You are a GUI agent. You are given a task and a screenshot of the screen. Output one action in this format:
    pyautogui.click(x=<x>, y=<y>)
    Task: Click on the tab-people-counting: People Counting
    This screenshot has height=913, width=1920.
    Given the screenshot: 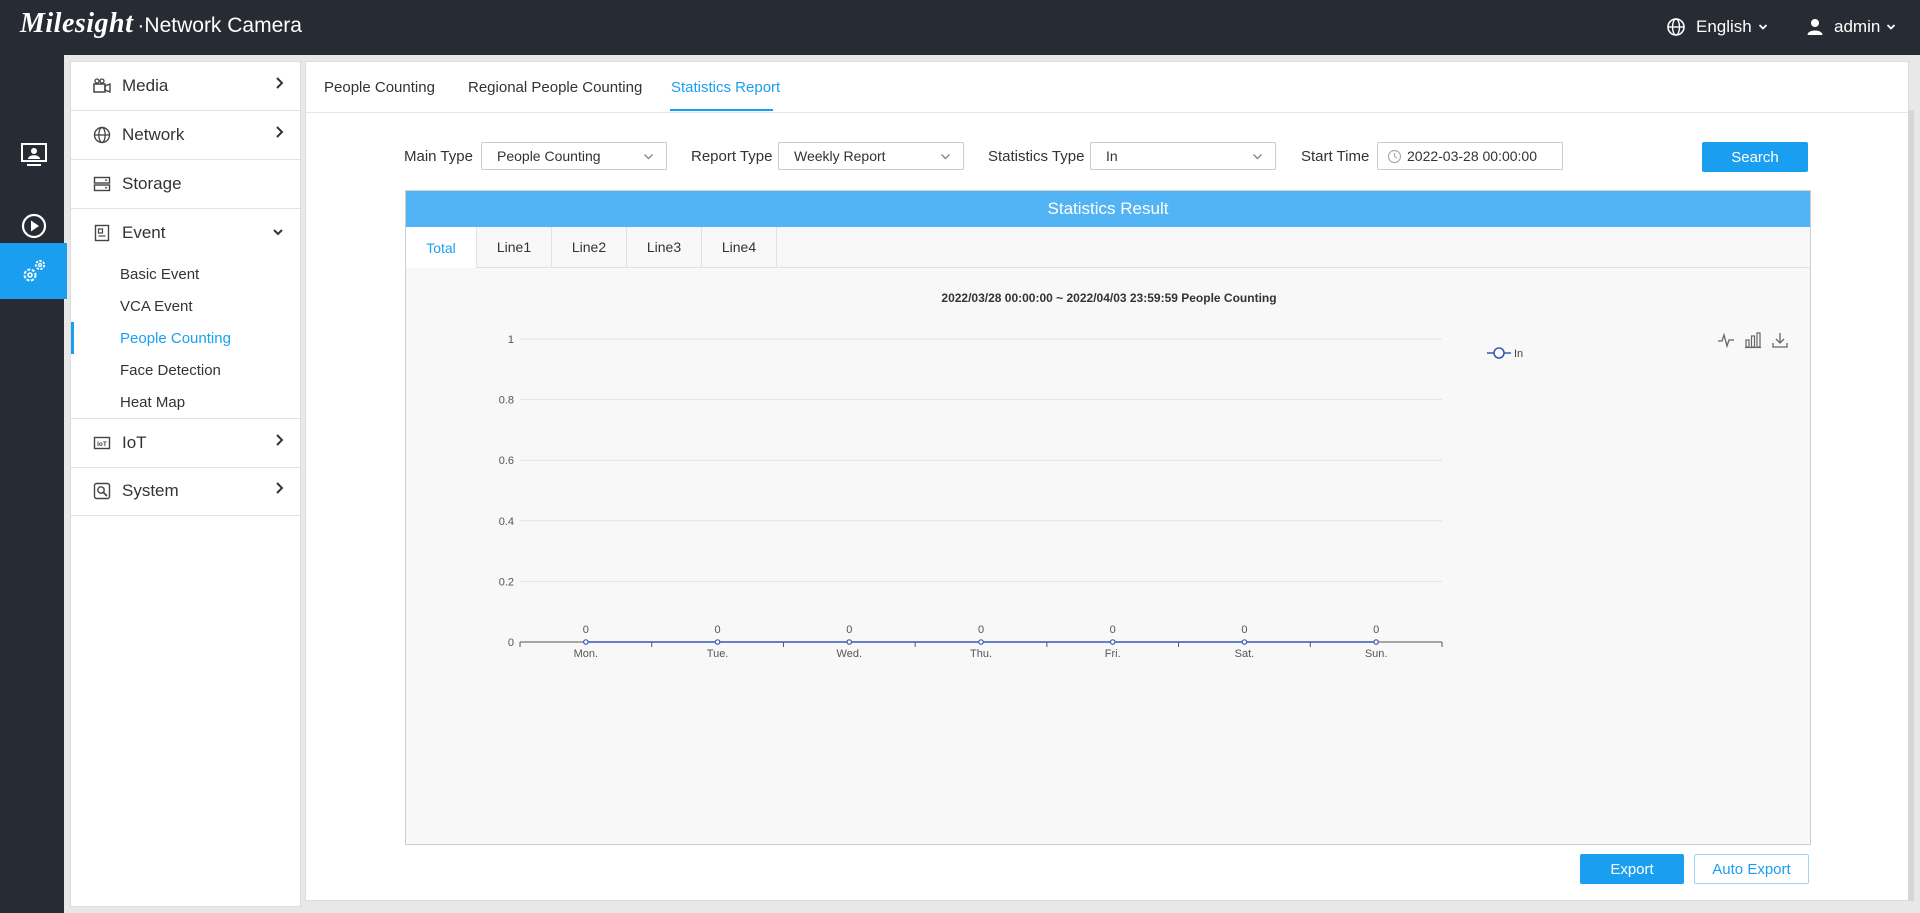 What is the action you would take?
    pyautogui.click(x=379, y=87)
    